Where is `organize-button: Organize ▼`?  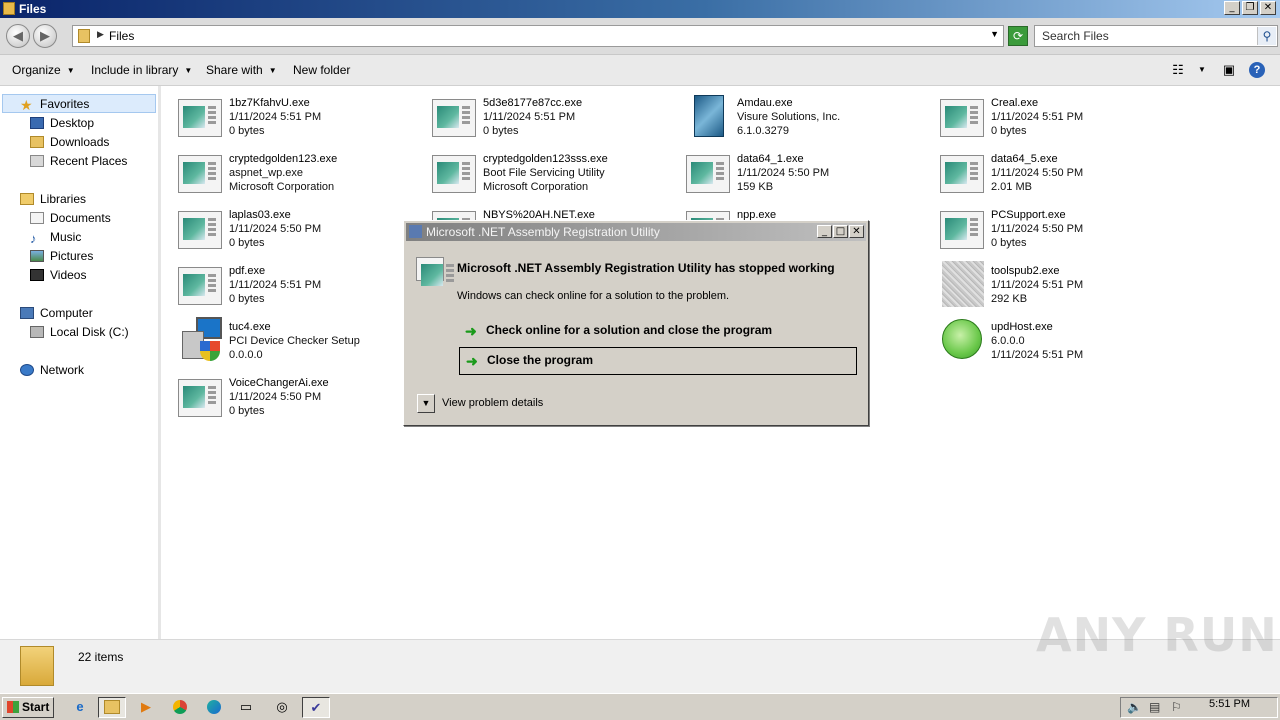
organize-button: Organize ▼ is located at coordinates (43, 70).